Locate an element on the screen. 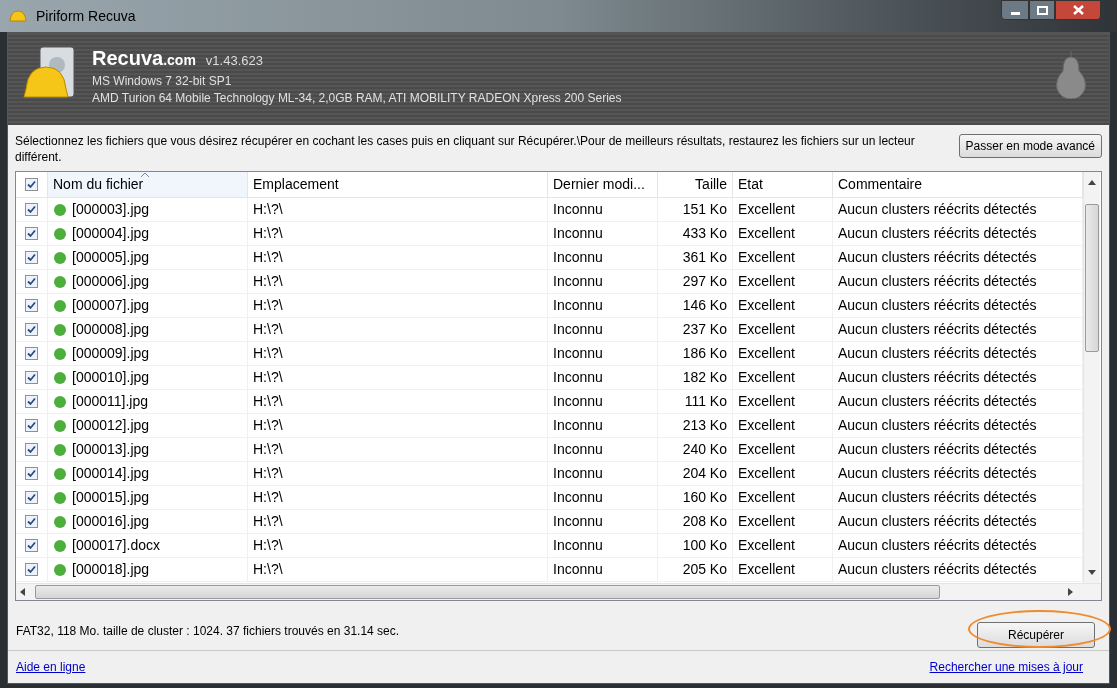 This screenshot has width=1117, height=688. table-cell-text: 205 Ko is located at coordinates (704, 569).